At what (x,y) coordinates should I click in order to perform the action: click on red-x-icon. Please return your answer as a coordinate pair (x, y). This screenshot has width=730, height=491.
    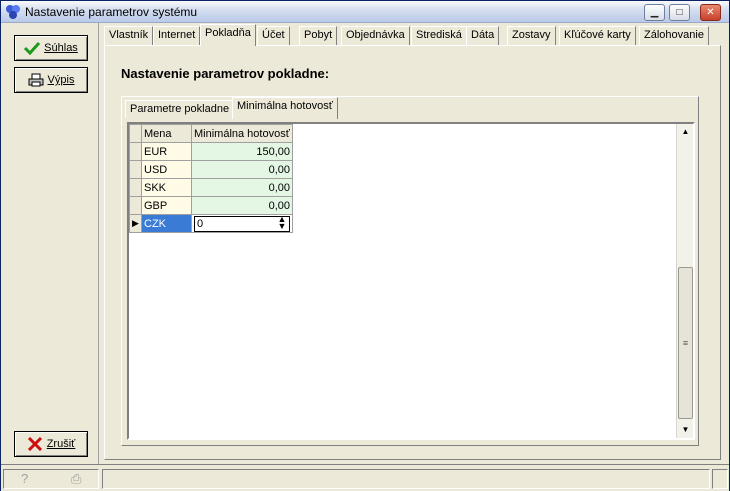
    Looking at the image, I should click on (34, 444).